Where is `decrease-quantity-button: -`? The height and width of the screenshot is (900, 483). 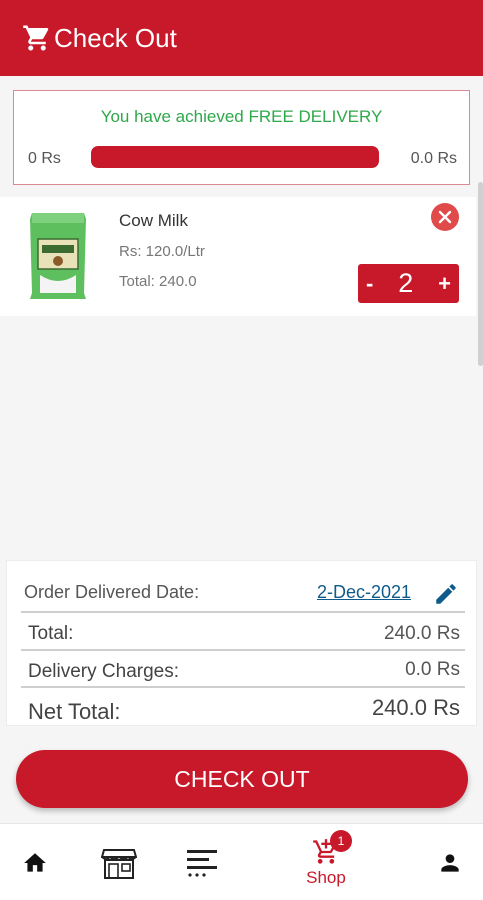
decrease-quantity-button: - is located at coordinates (369, 284).